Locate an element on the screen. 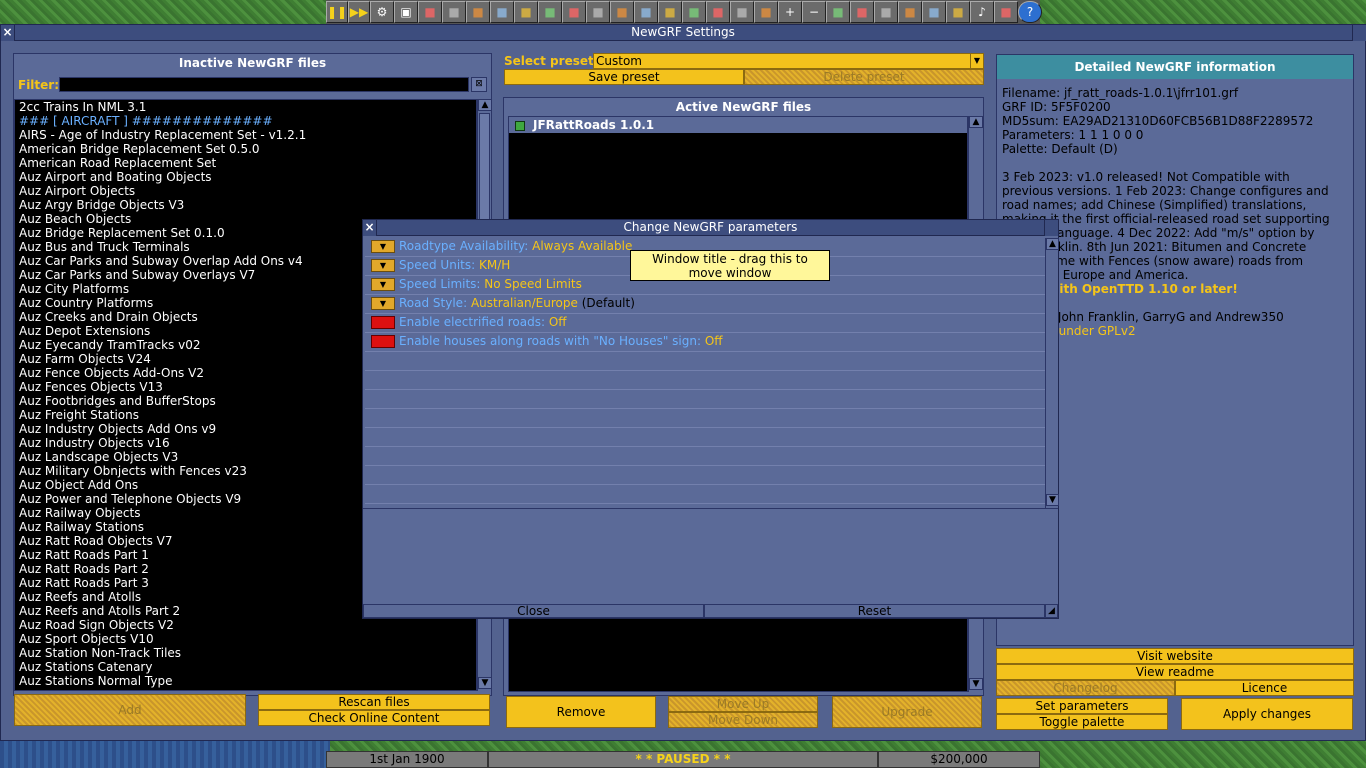 This screenshot has height=768, width=1366. preset-dropdown: Custom ▼ is located at coordinates (788, 61).